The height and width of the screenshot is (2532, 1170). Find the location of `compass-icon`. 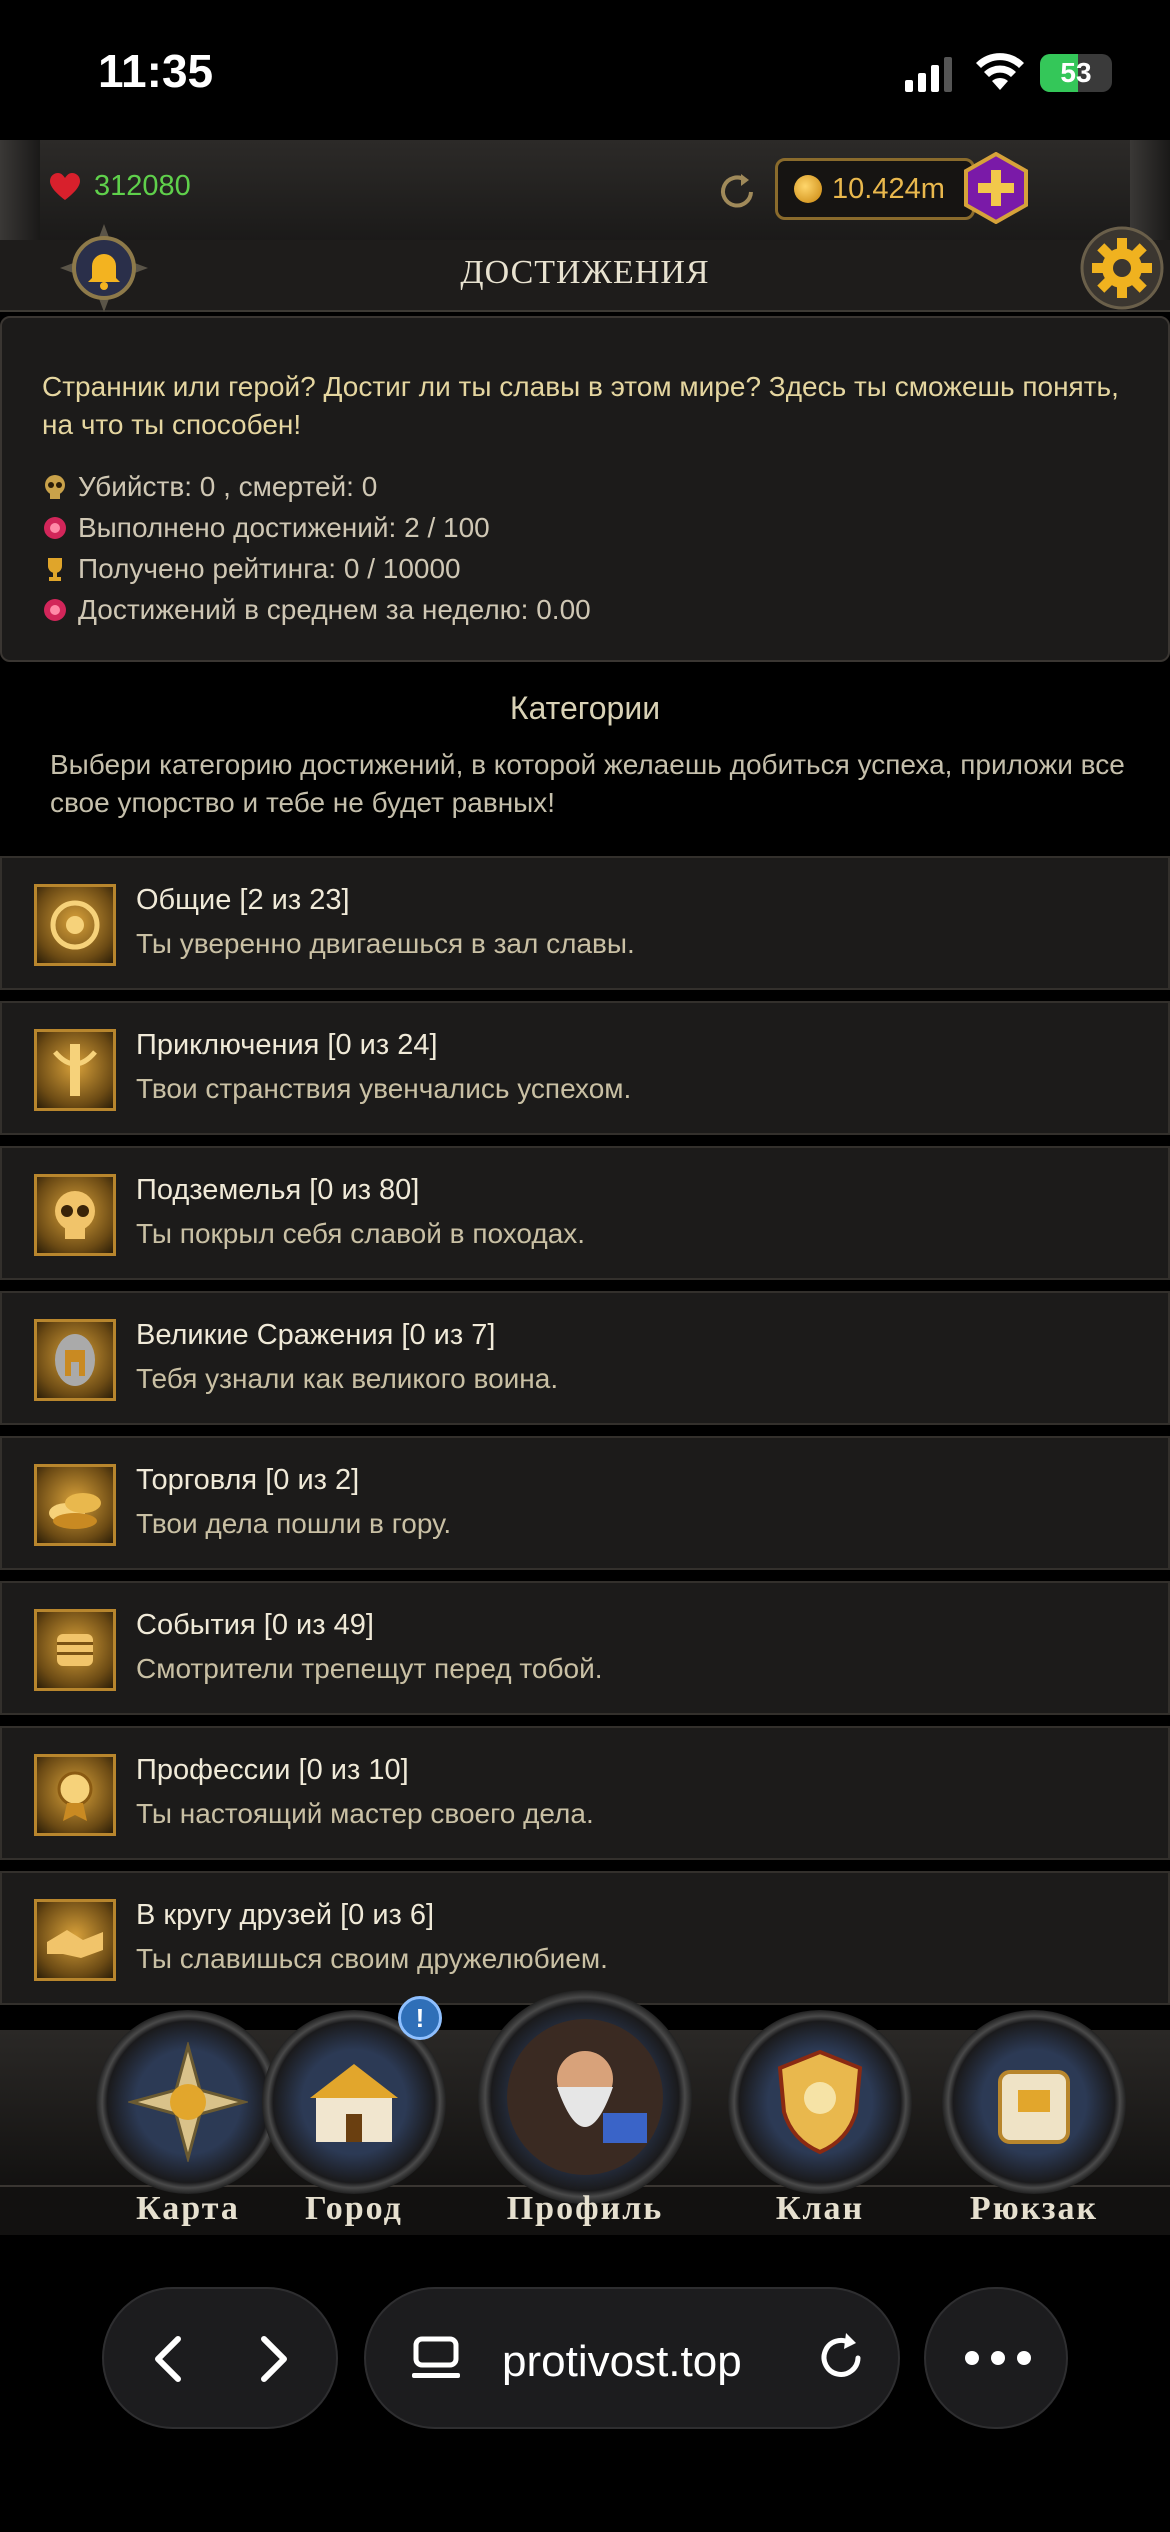

compass-icon is located at coordinates (188, 2102).